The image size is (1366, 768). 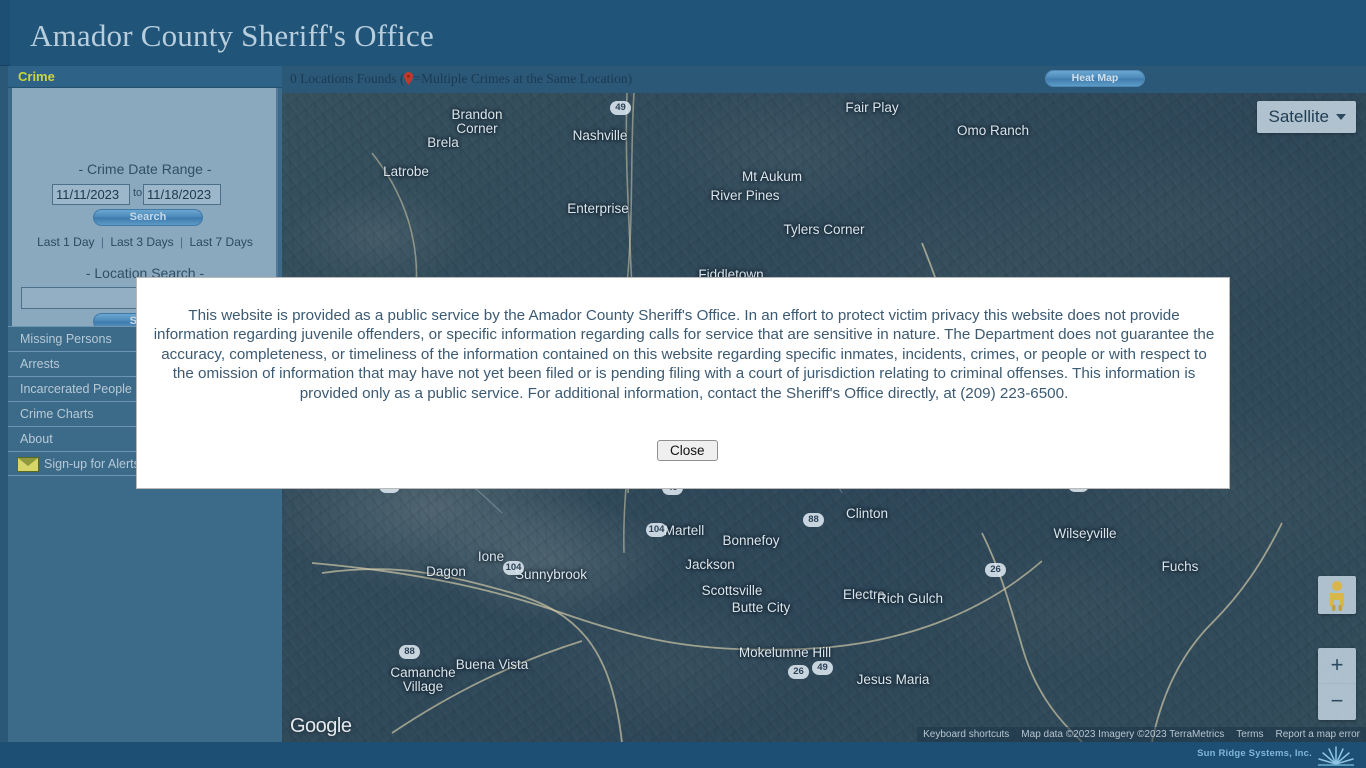 I want to click on vendor-brand-label: Sun Ridge Systems, Inc., so click(x=1254, y=753).